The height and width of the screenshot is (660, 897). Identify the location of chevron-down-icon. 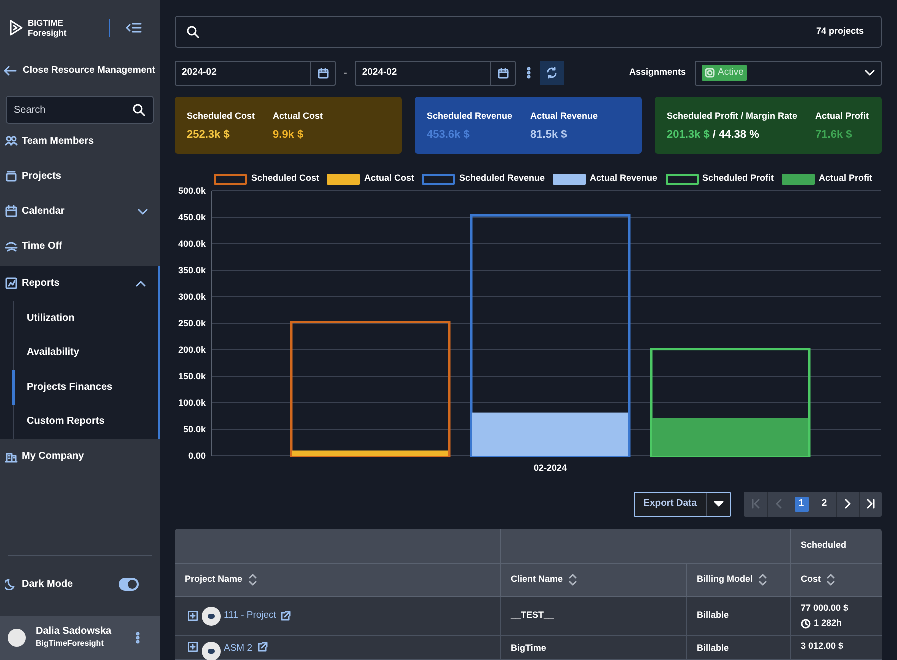
(870, 73).